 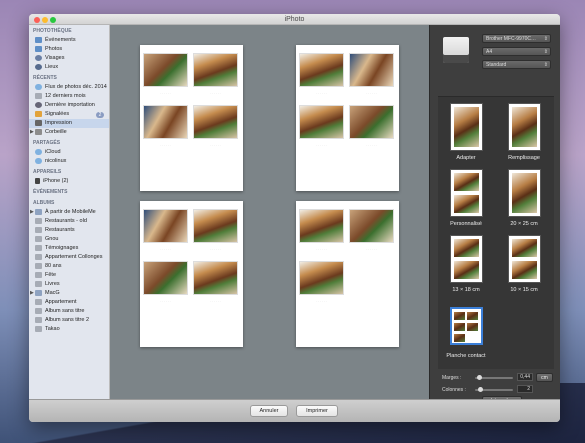 What do you see at coordinates (69, 105) in the screenshot?
I see `sidebar-item: Dernière importation` at bounding box center [69, 105].